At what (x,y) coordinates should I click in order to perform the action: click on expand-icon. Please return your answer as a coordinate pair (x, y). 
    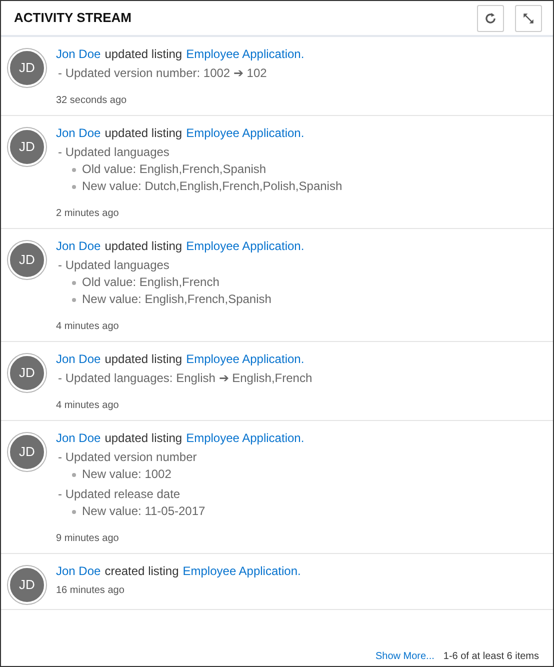
    Looking at the image, I should click on (528, 18).